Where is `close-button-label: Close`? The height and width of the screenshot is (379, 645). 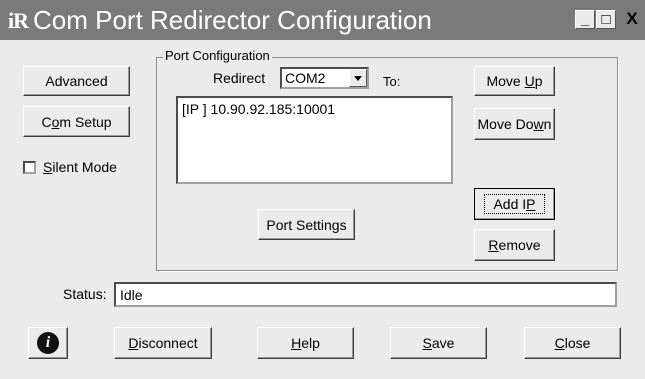
close-button-label: Close is located at coordinates (572, 343).